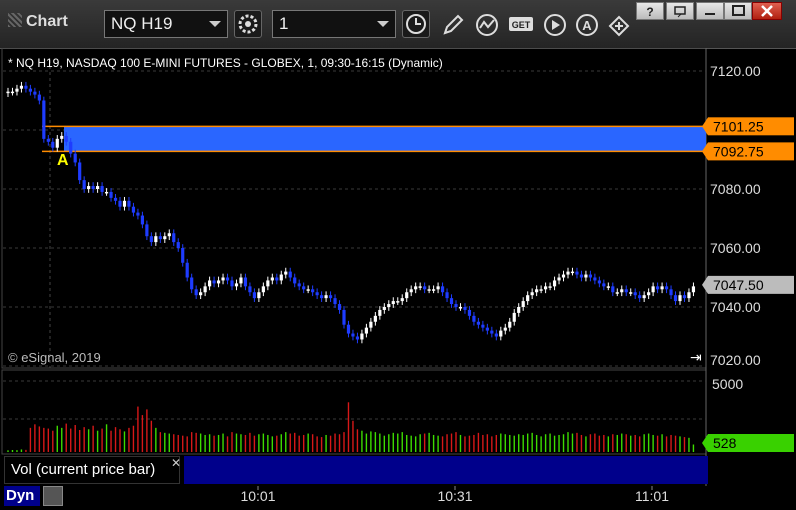  I want to click on volume-panel-bar, so click(446, 470).